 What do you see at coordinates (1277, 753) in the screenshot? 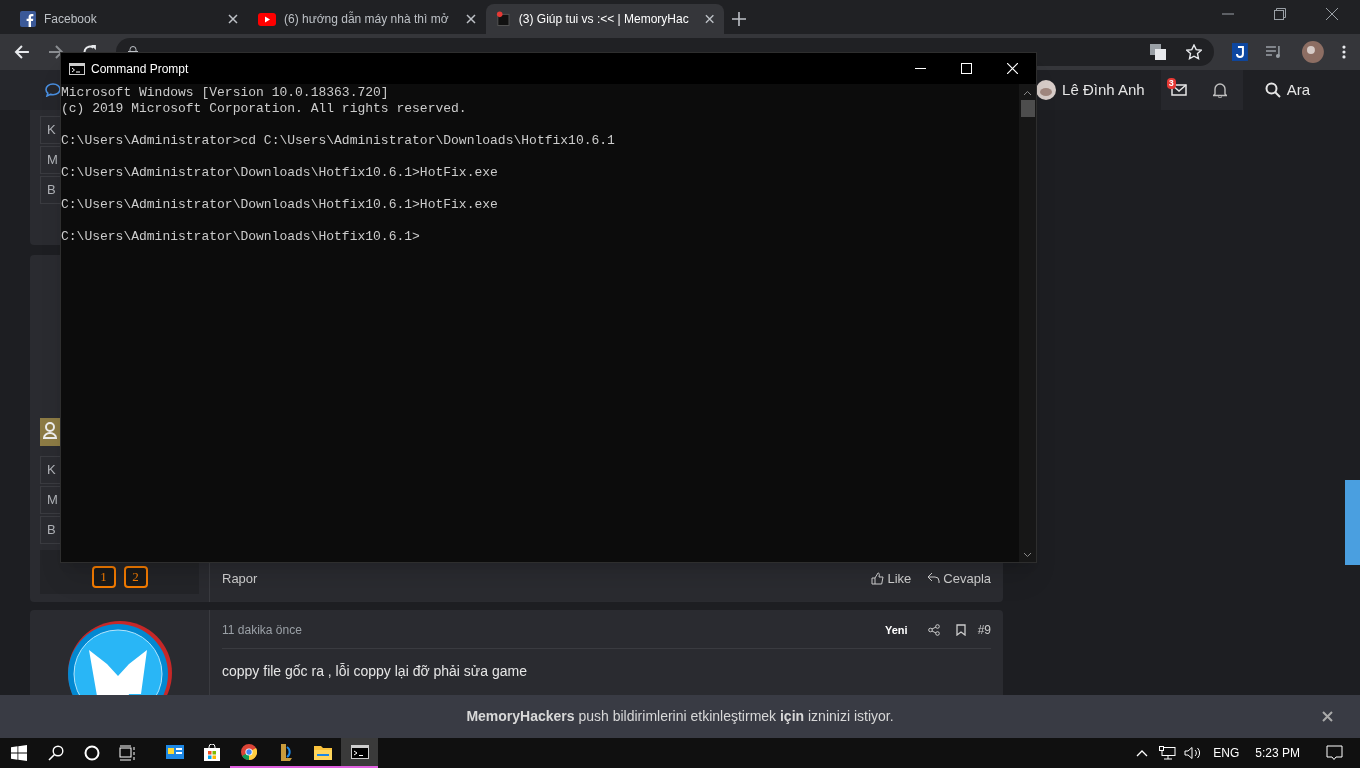
I see `clock-time: 5:23 PM` at bounding box center [1277, 753].